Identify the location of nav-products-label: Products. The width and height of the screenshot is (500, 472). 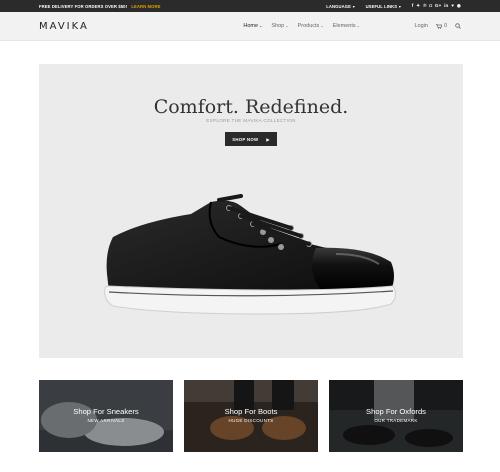
(308, 26).